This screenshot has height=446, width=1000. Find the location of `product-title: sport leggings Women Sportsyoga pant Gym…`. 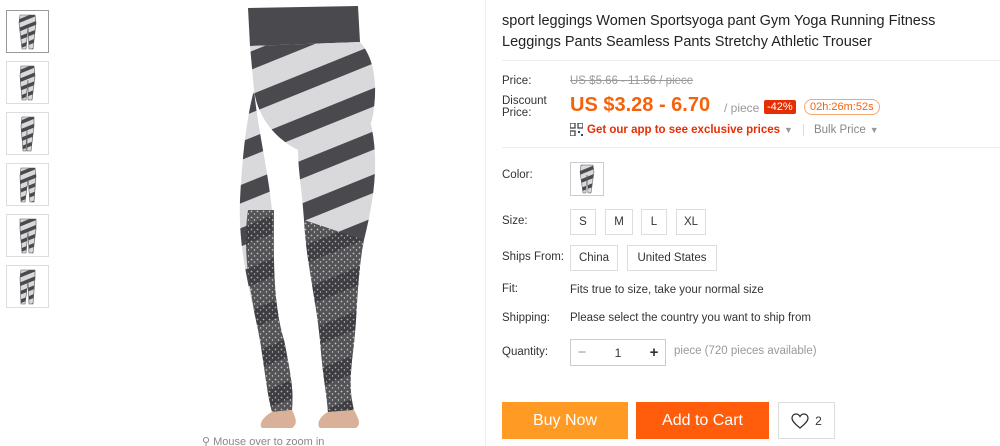

product-title: sport leggings Women Sportsyoga pant Gym… is located at coordinates (719, 31).